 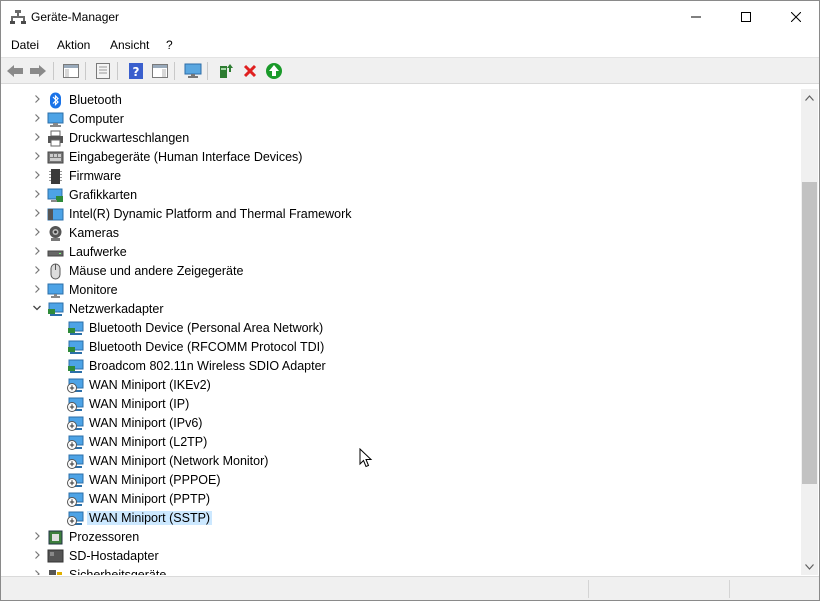 What do you see at coordinates (809, 97) in the screenshot?
I see `scroll-up-button` at bounding box center [809, 97].